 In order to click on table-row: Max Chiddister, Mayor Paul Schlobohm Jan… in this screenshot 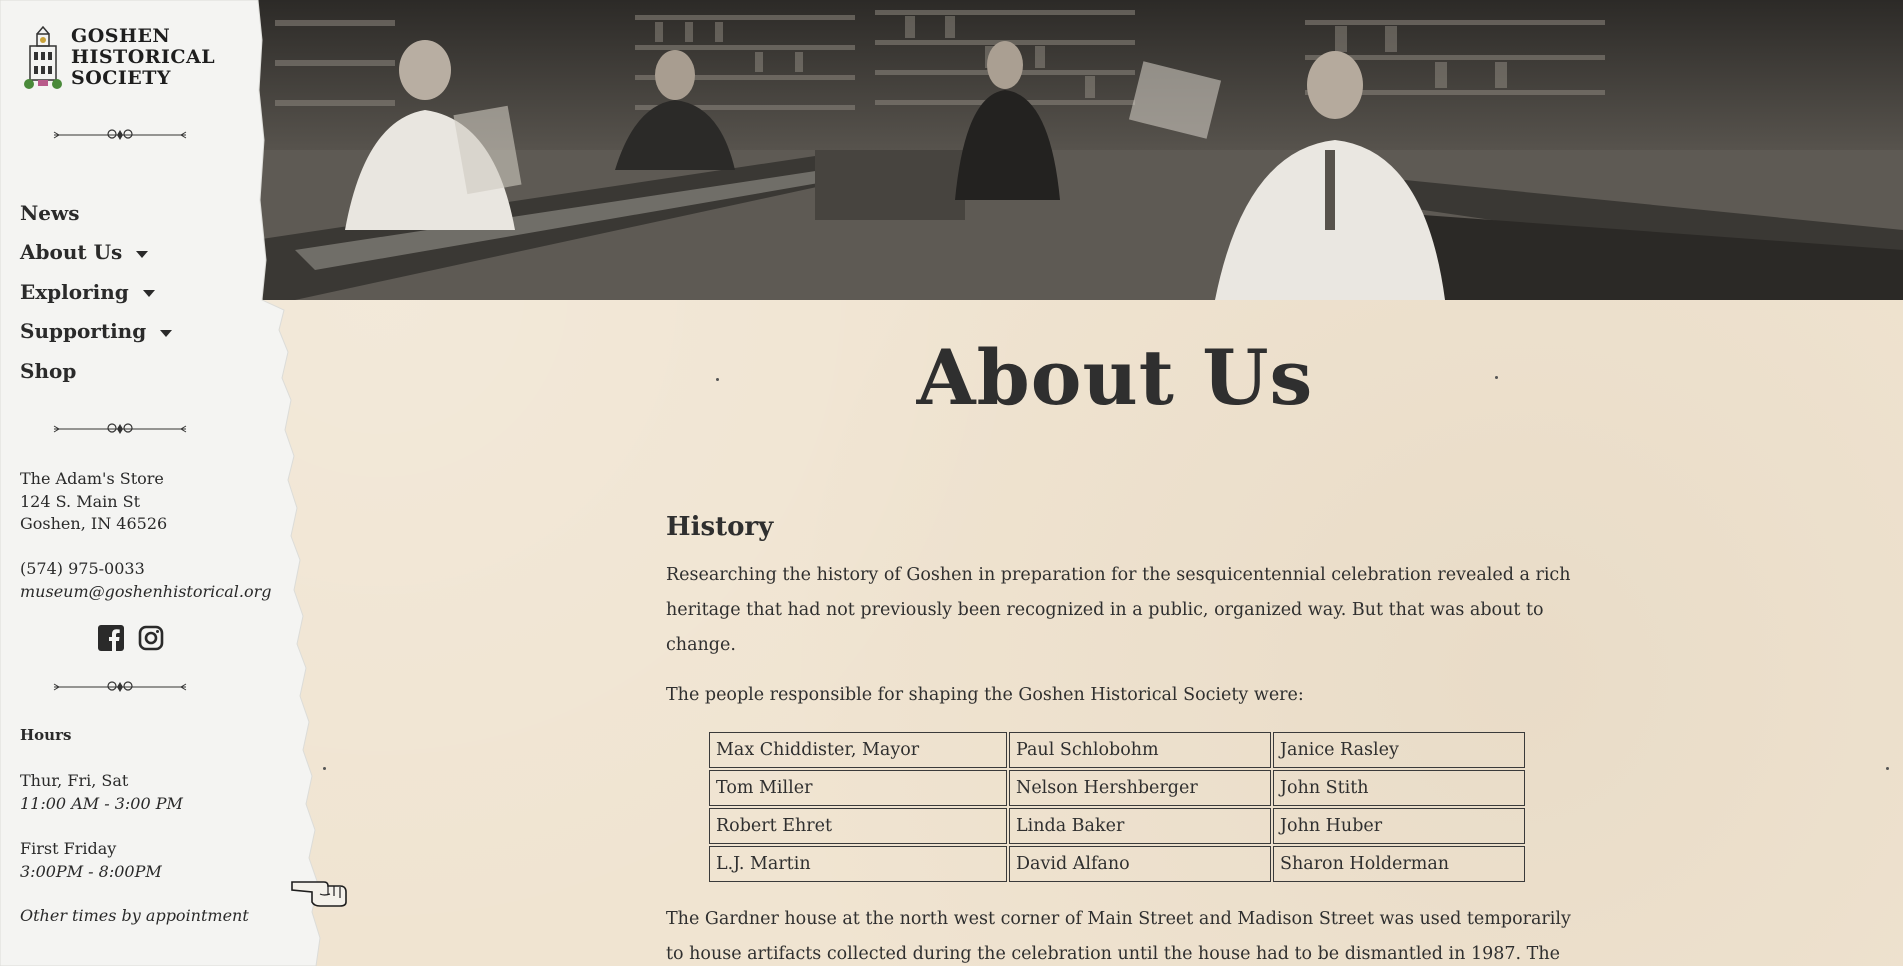, I will do `click(1117, 750)`.